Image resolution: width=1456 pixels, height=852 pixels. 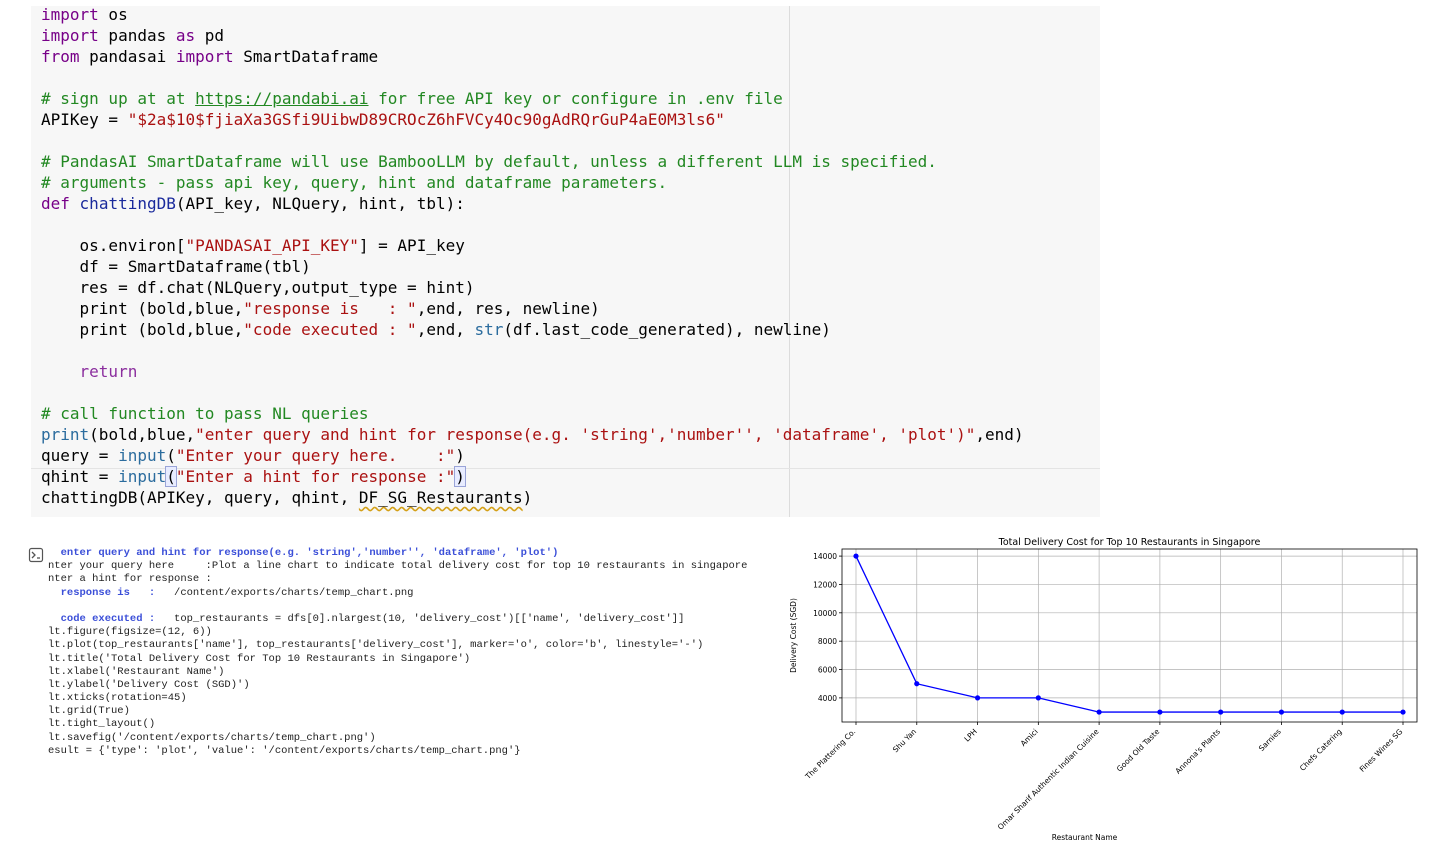 What do you see at coordinates (827, 641) in the screenshot?
I see `y-tick-label: 8000` at bounding box center [827, 641].